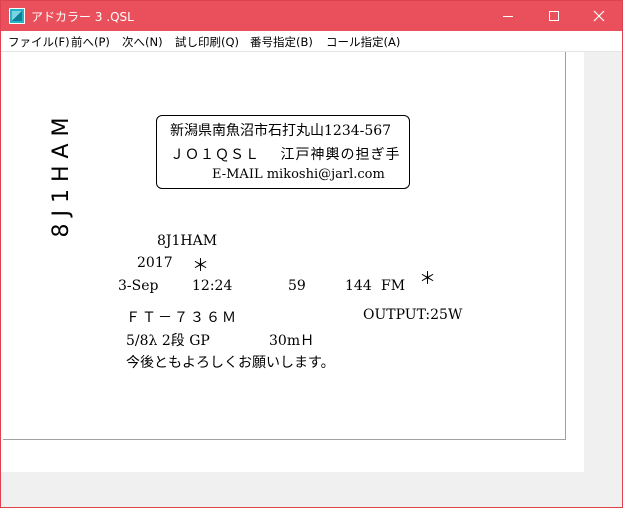 The image size is (623, 508). I want to click on maximize-icon, so click(554, 16).